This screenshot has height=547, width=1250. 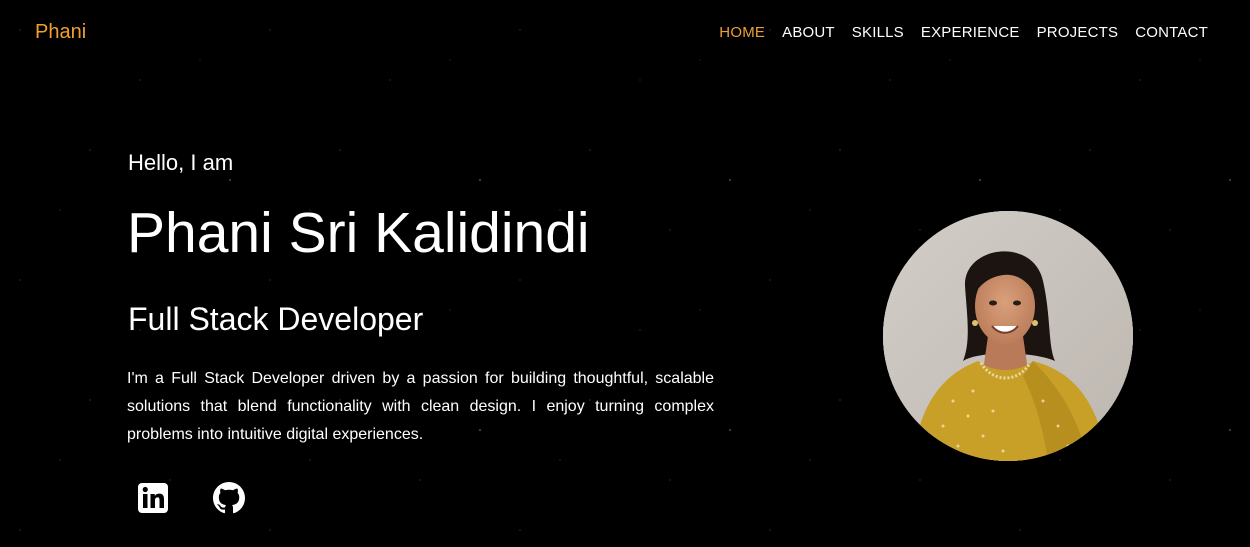 I want to click on nav-contact: CONTACT, so click(x=1171, y=32).